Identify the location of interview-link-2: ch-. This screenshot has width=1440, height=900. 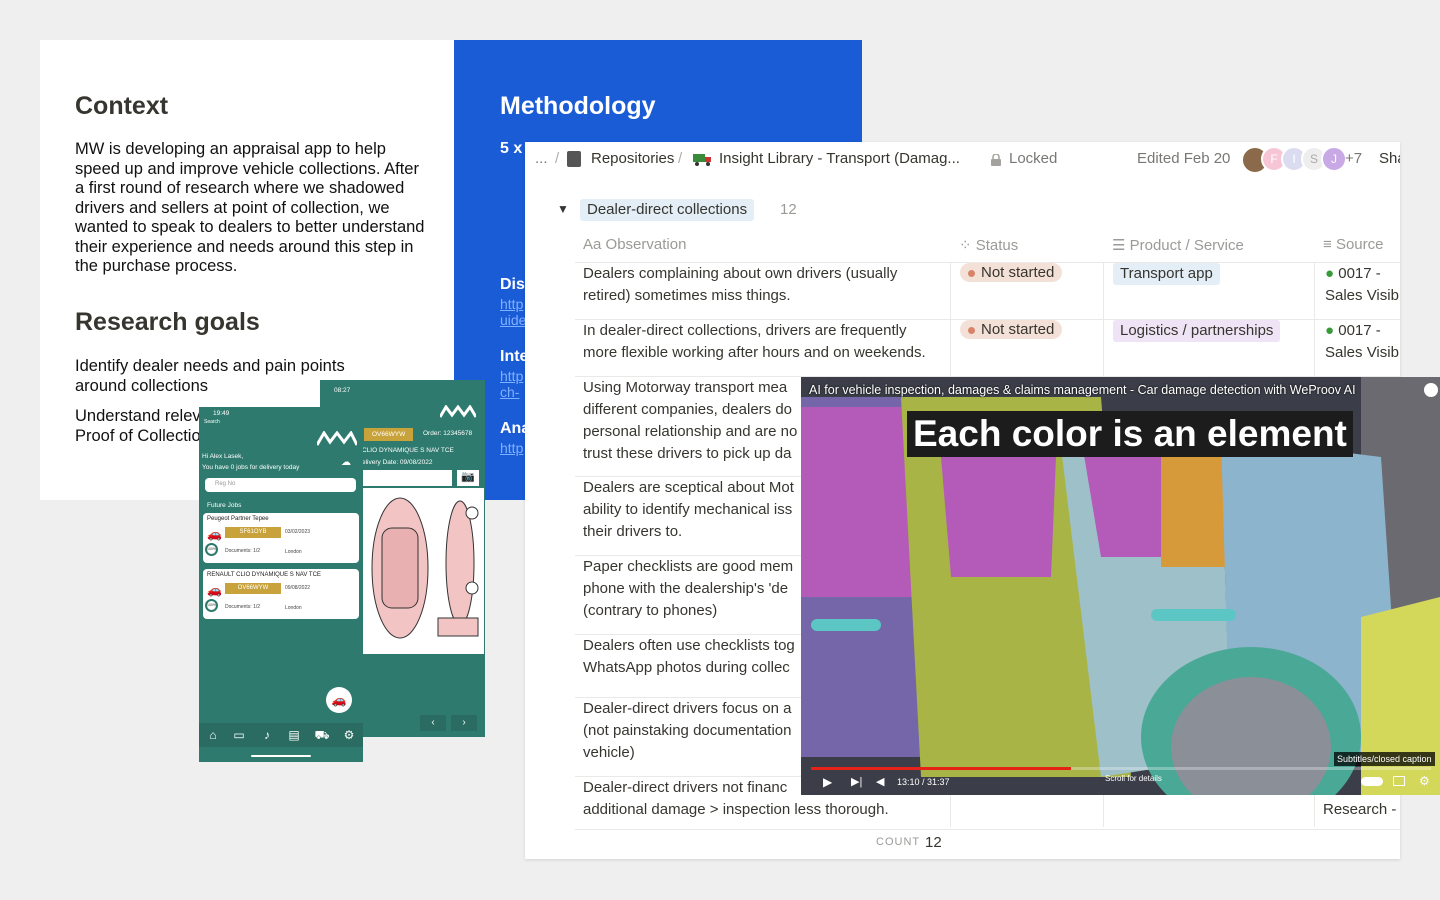
(509, 392).